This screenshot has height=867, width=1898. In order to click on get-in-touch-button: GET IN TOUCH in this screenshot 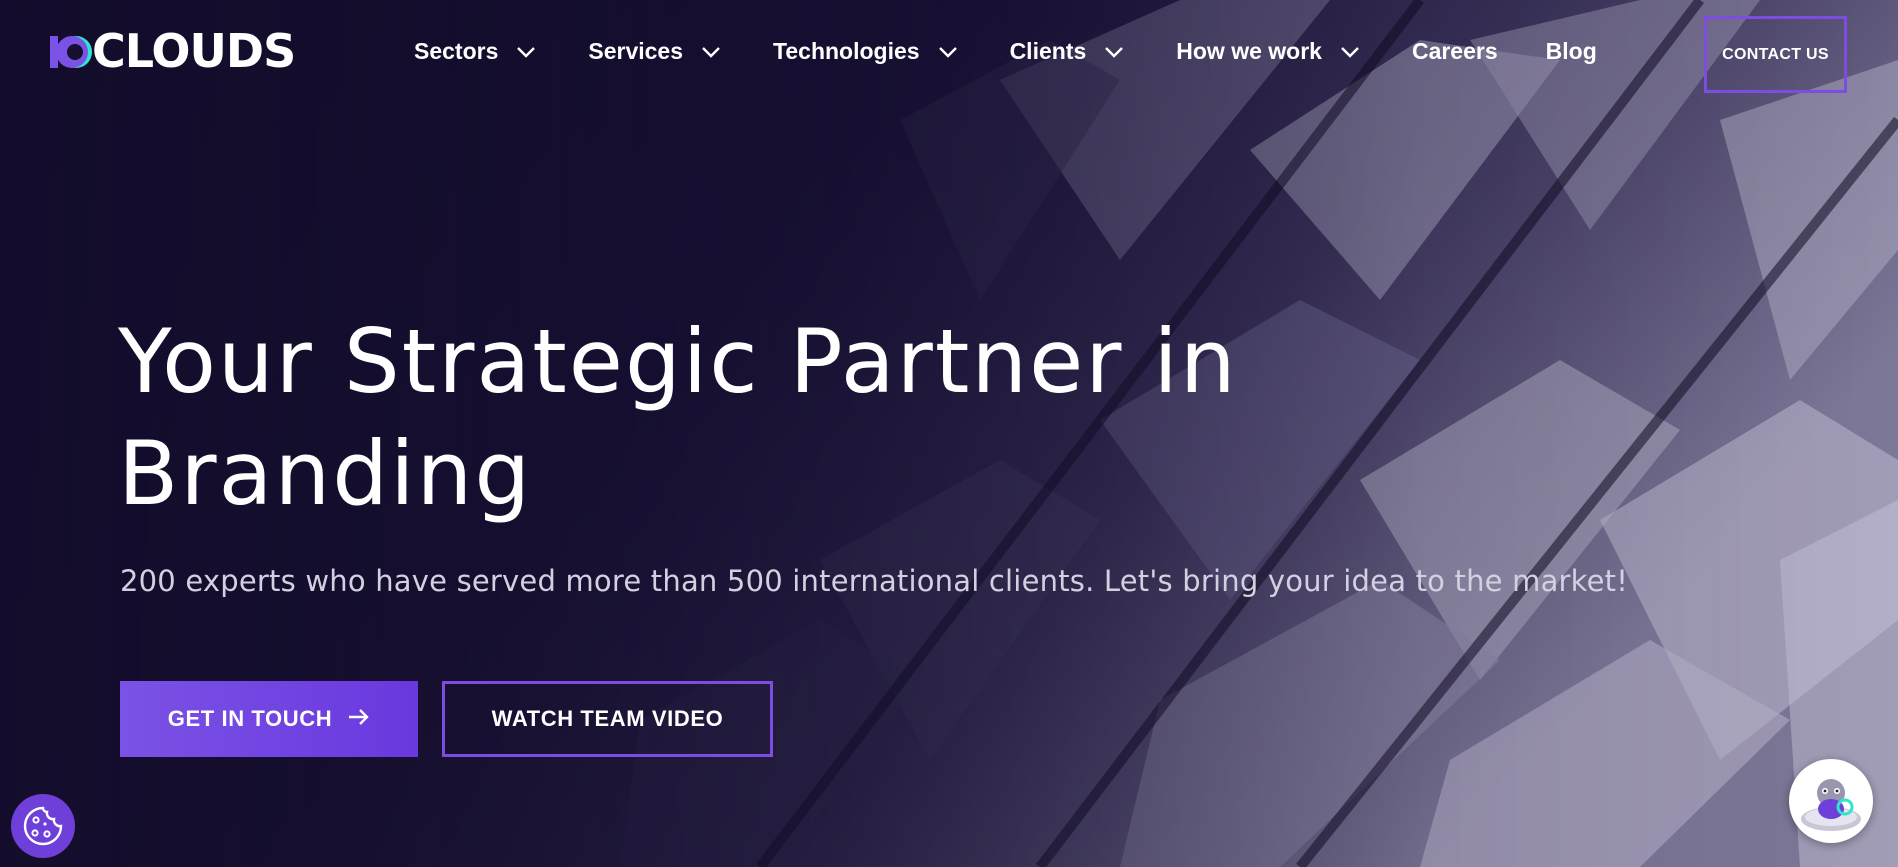, I will do `click(269, 719)`.